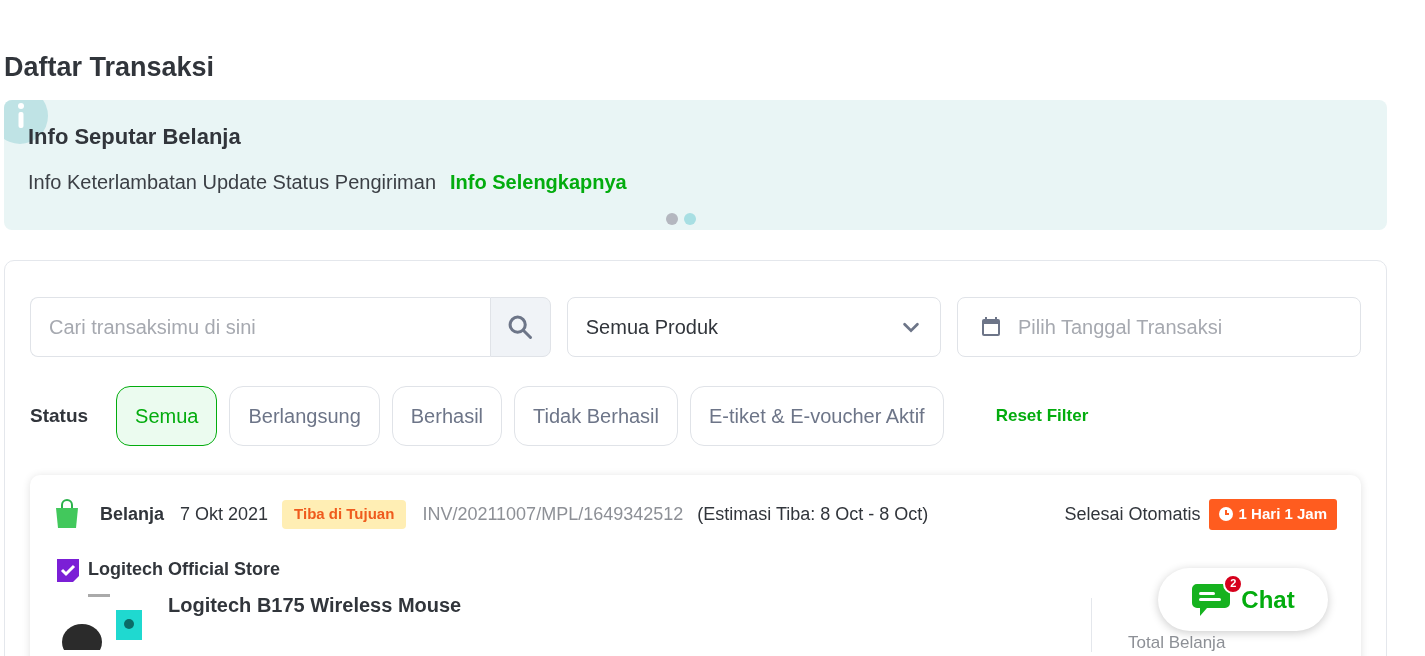  Describe the element at coordinates (753, 327) in the screenshot. I see `product-select: Semua Produk` at that location.